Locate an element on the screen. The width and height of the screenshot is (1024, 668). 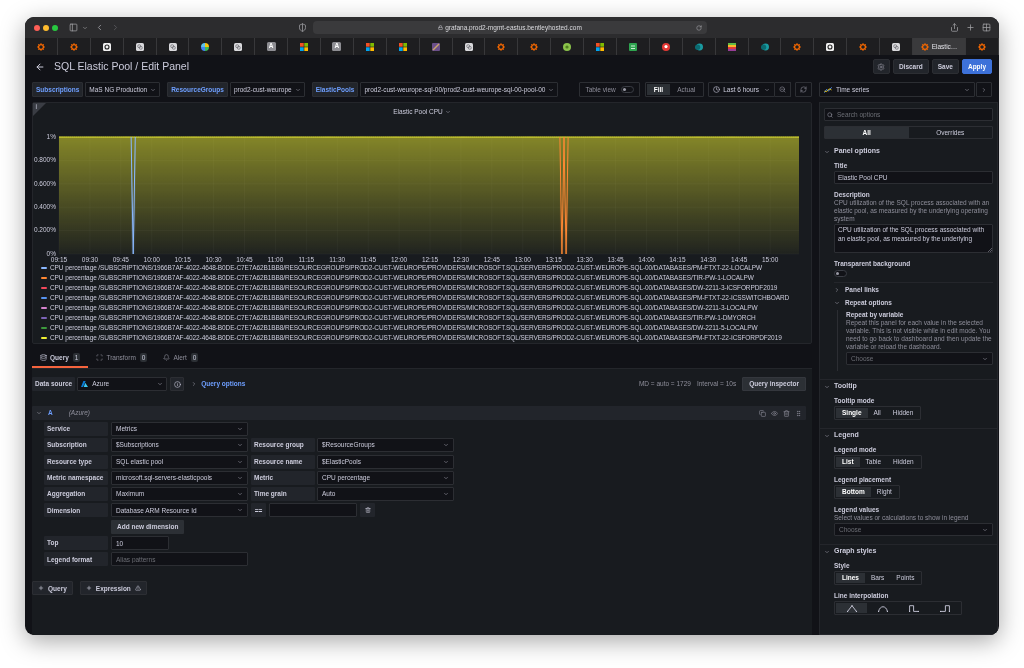
bell-icon is located at coordinates (167, 357).